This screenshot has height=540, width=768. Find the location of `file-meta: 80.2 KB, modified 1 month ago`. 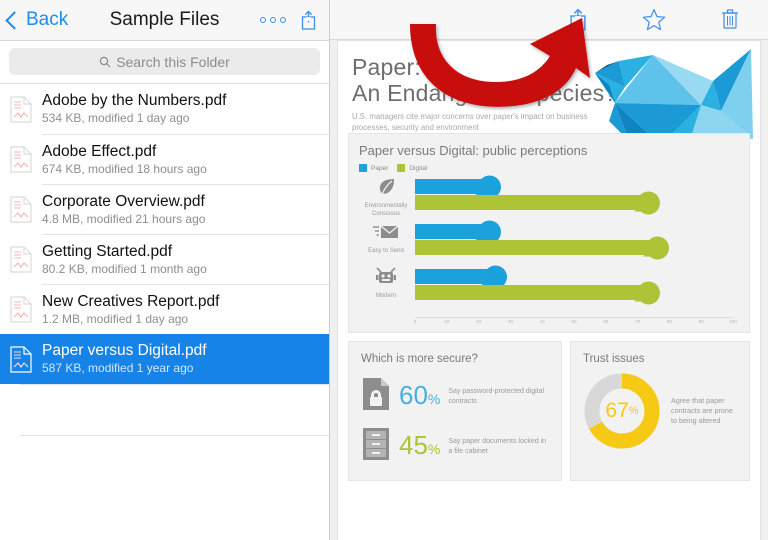

file-meta: 80.2 KB, modified 1 month ago is located at coordinates (124, 268).